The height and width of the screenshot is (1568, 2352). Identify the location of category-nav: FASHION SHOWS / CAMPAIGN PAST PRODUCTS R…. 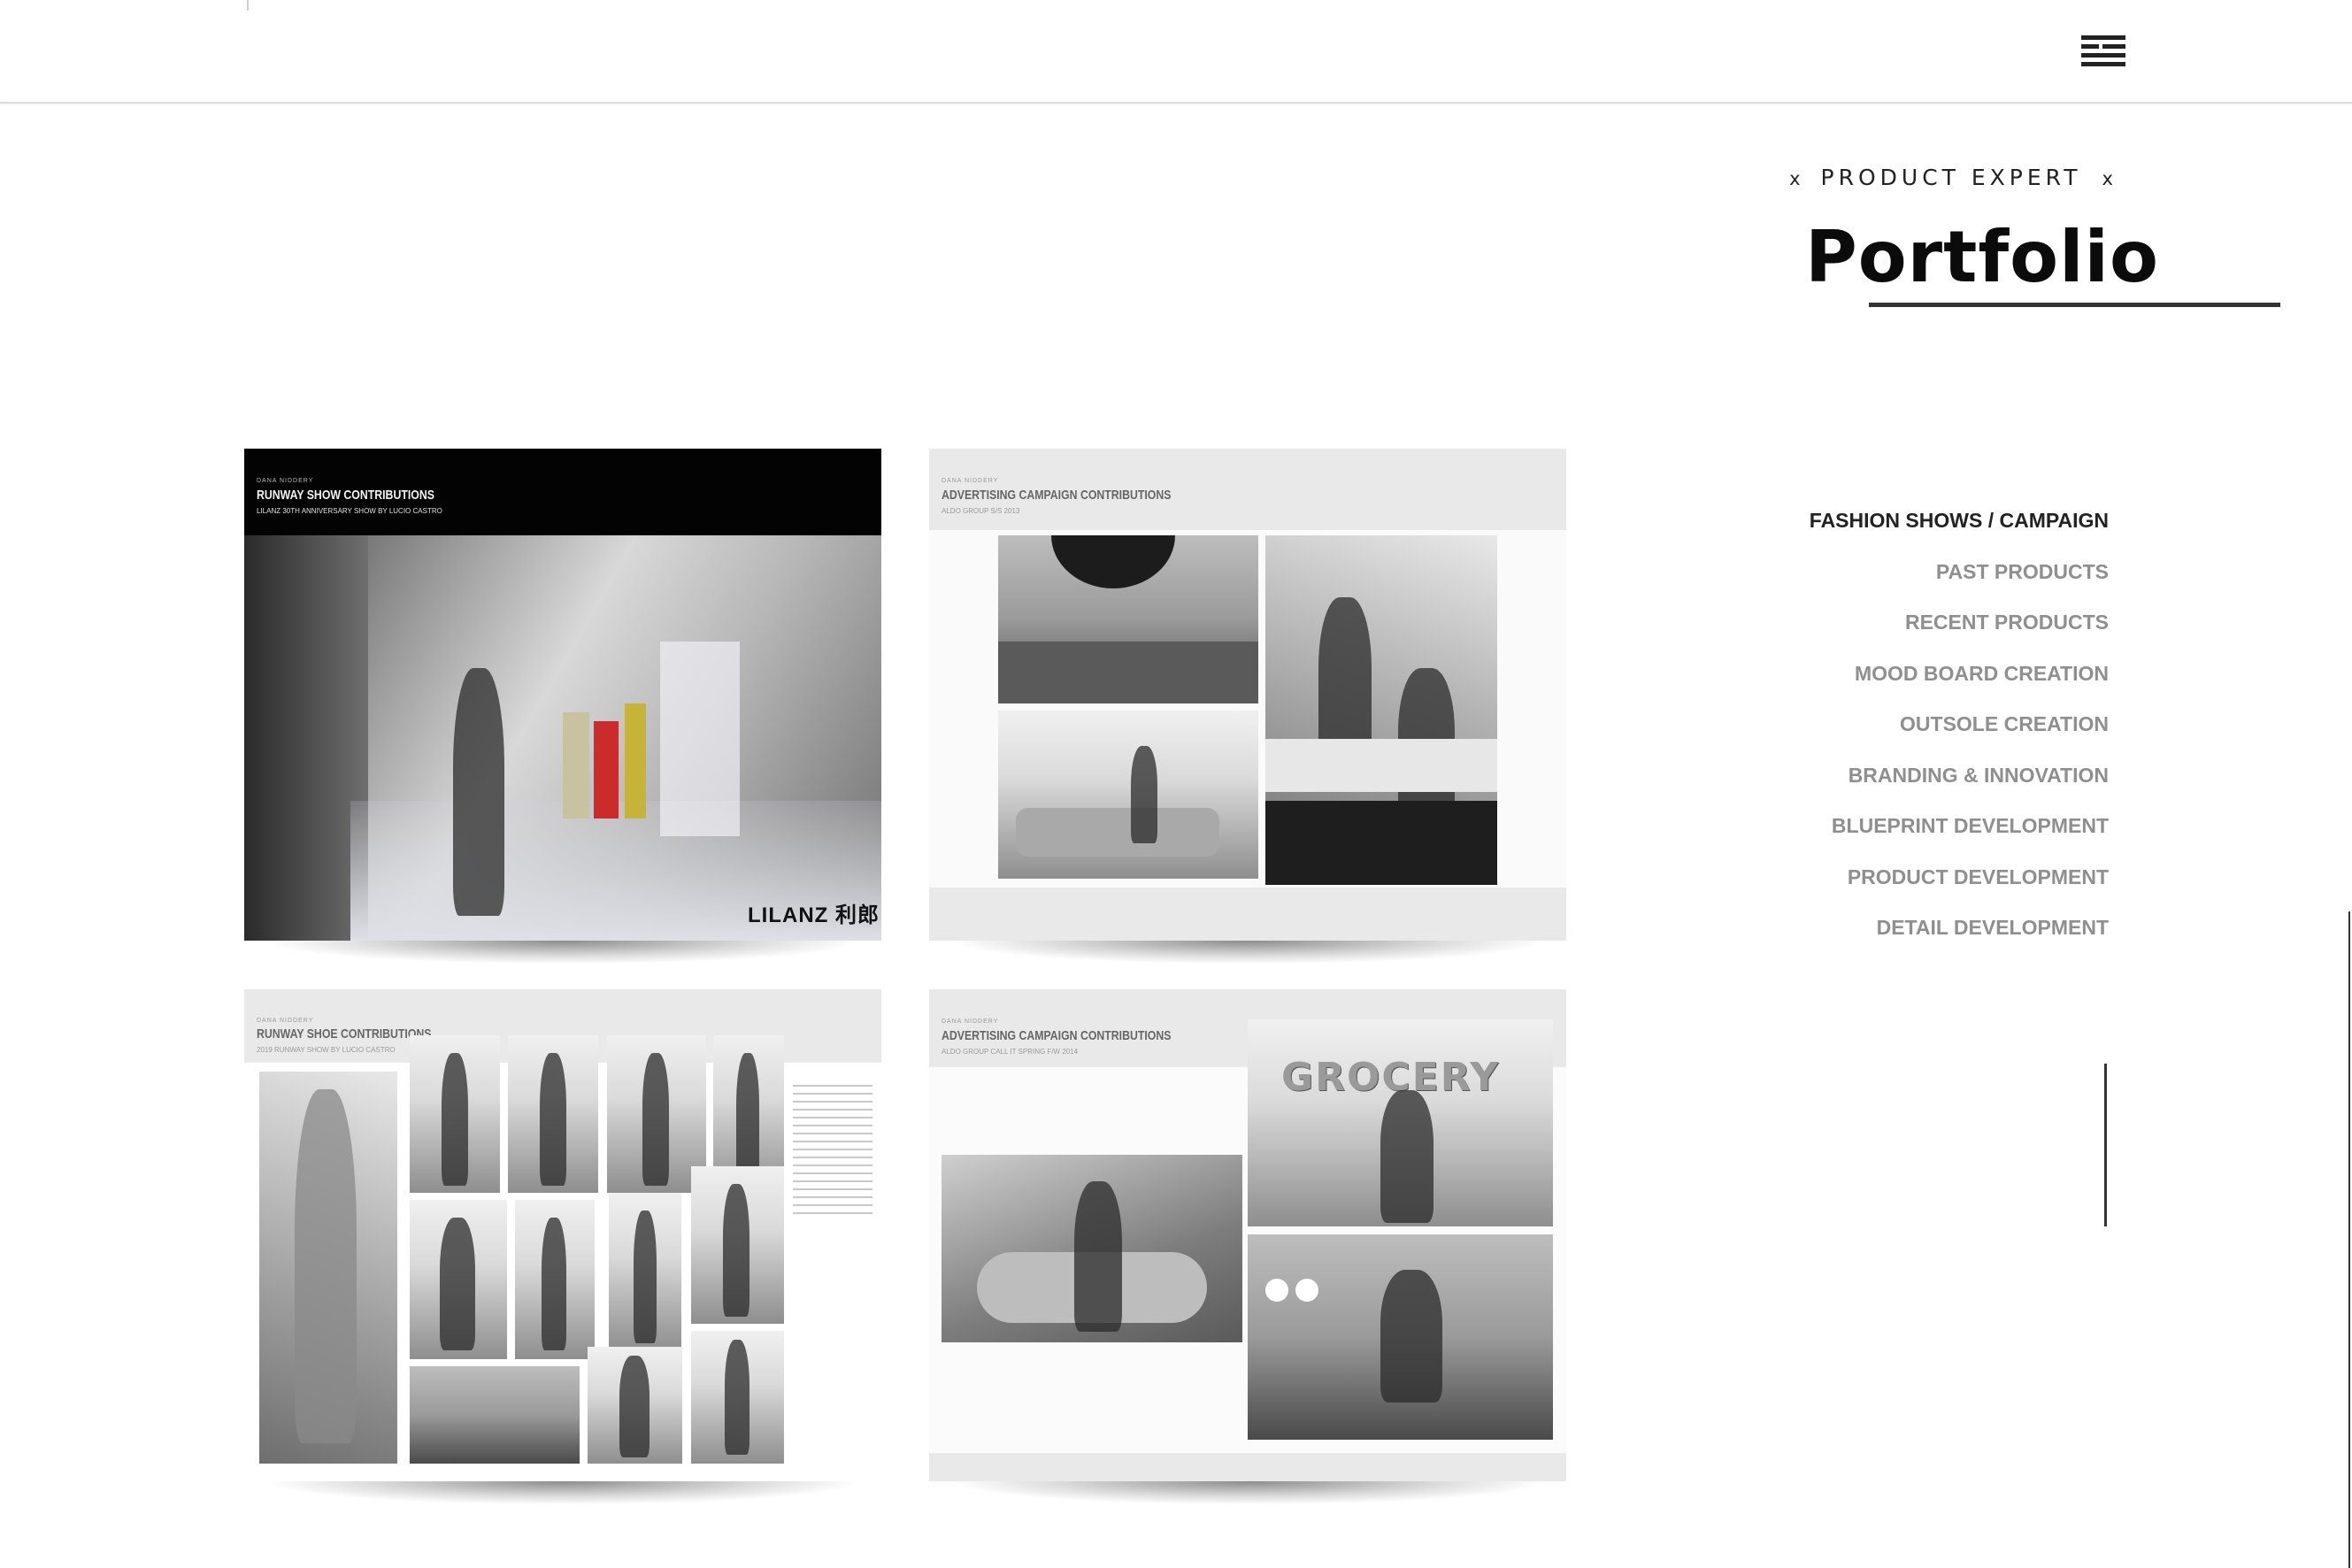
(1959, 733).